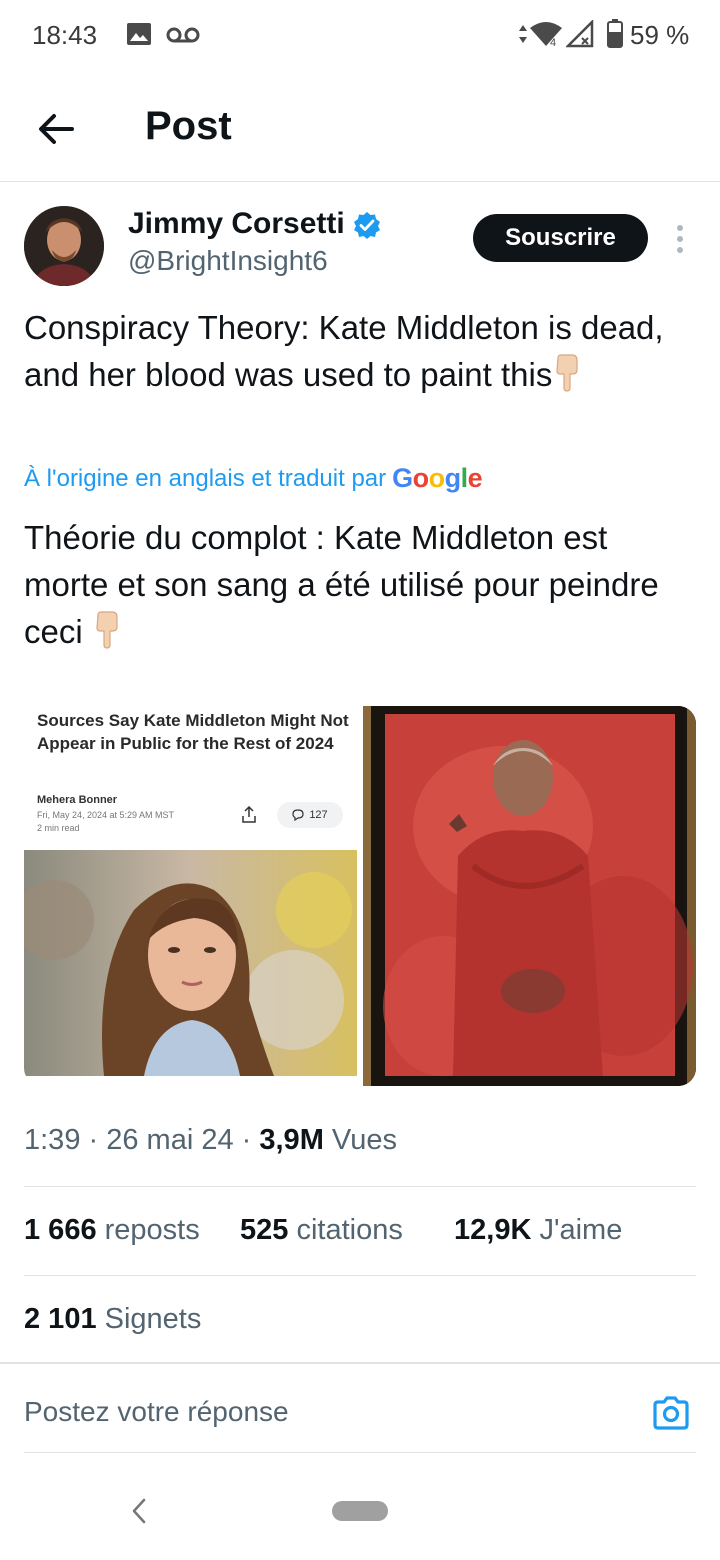 The image size is (720, 1560). Describe the element at coordinates (538, 1230) in the screenshot. I see `likes-stat: 12,9K J'aime` at that location.